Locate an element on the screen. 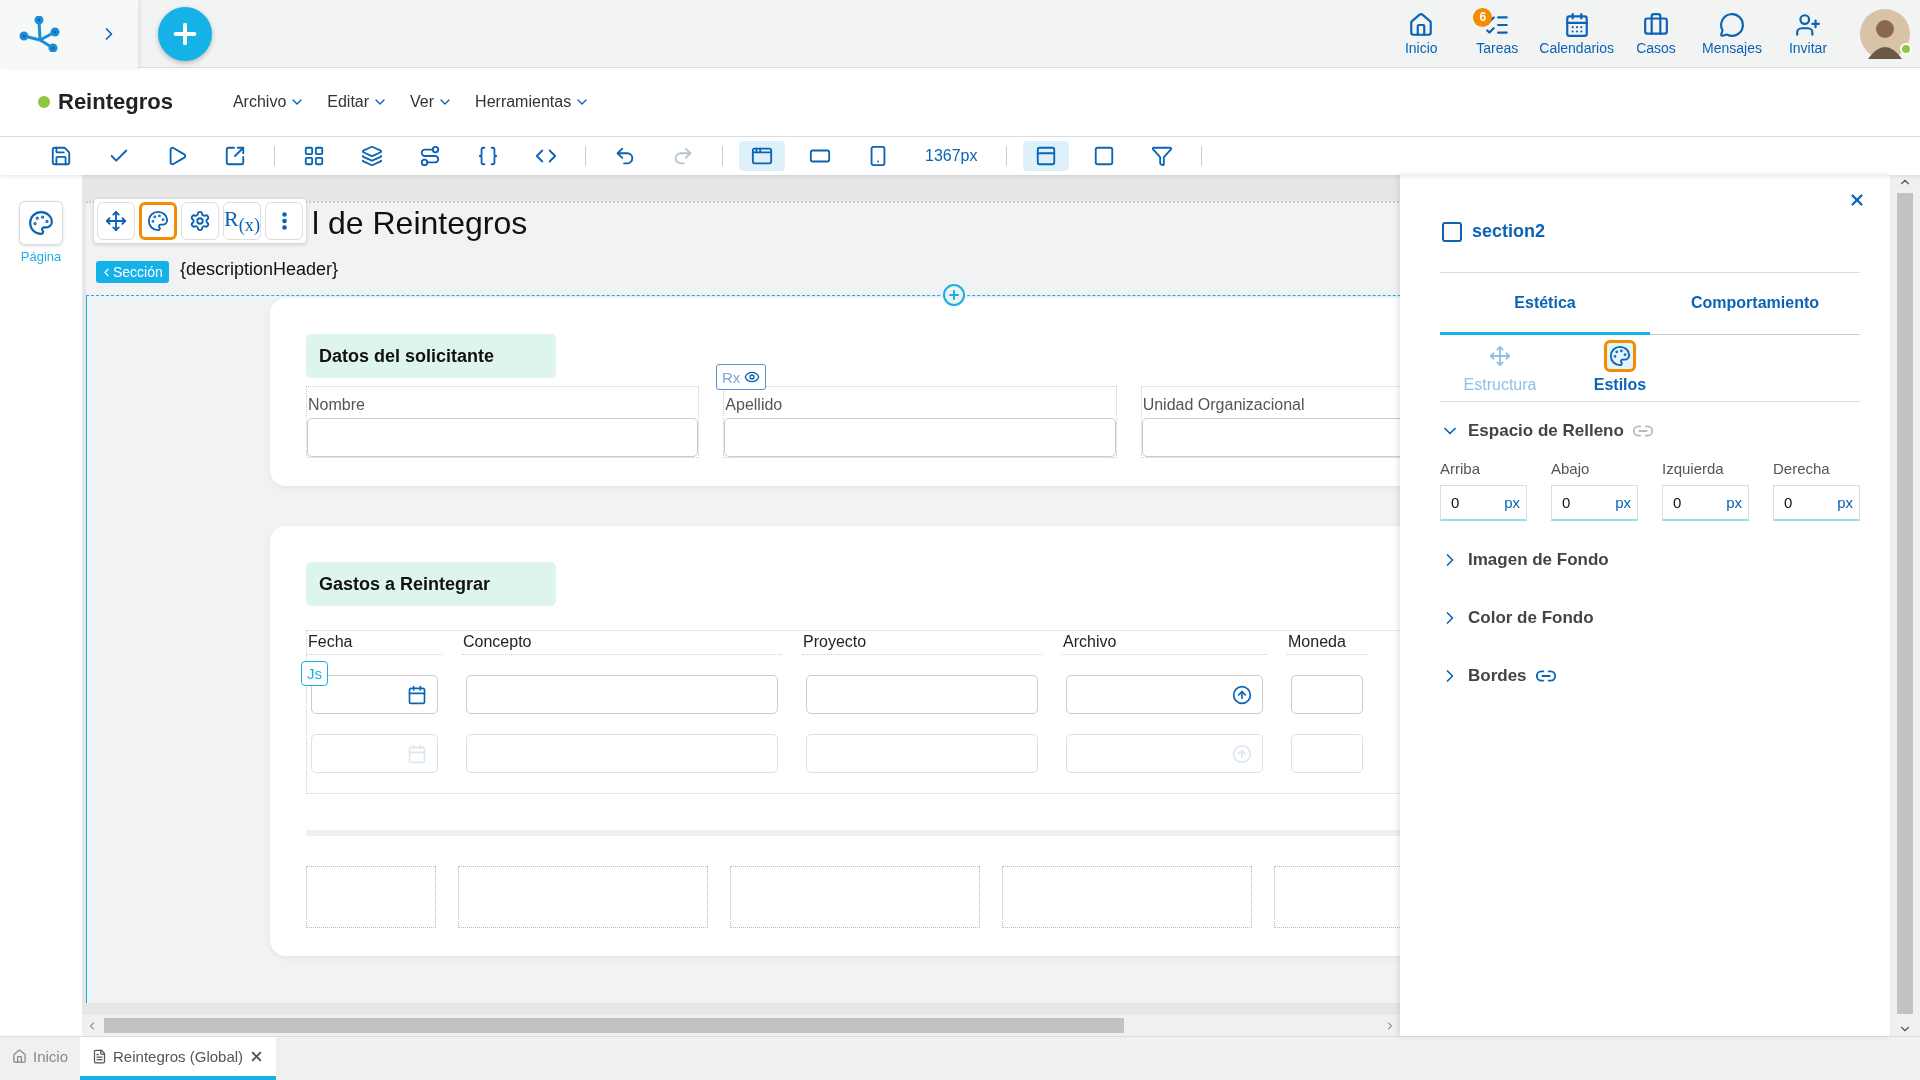 Image resolution: width=1920 pixels, height=1080 pixels. header-description: {descriptionHeader} is located at coordinates (259, 269).